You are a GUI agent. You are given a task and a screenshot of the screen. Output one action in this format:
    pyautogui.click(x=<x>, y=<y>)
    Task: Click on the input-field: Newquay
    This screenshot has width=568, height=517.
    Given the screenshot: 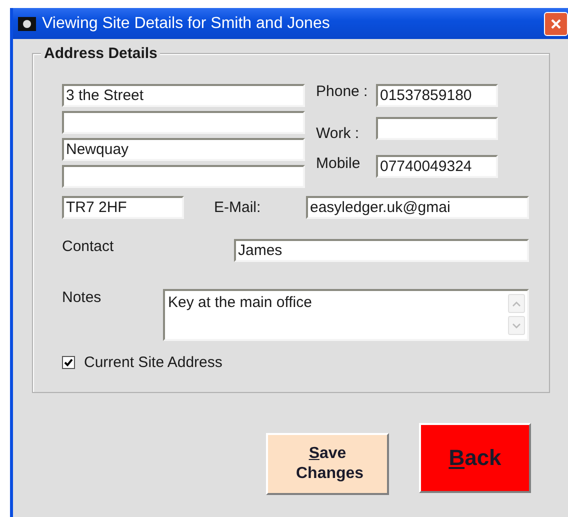 What is the action you would take?
    pyautogui.click(x=183, y=149)
    